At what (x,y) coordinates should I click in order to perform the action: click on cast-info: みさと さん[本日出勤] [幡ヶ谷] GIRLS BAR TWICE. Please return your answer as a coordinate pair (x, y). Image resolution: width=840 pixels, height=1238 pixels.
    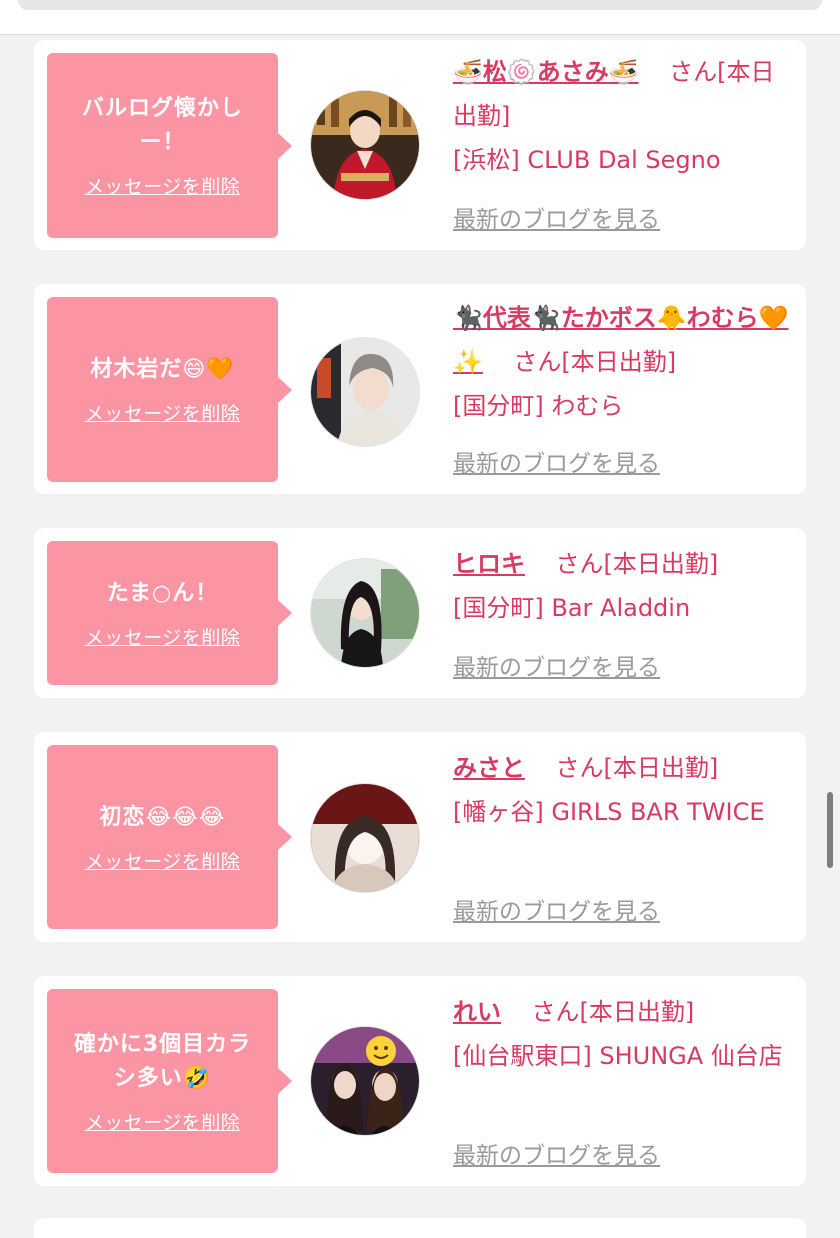
    Looking at the image, I should click on (623, 790).